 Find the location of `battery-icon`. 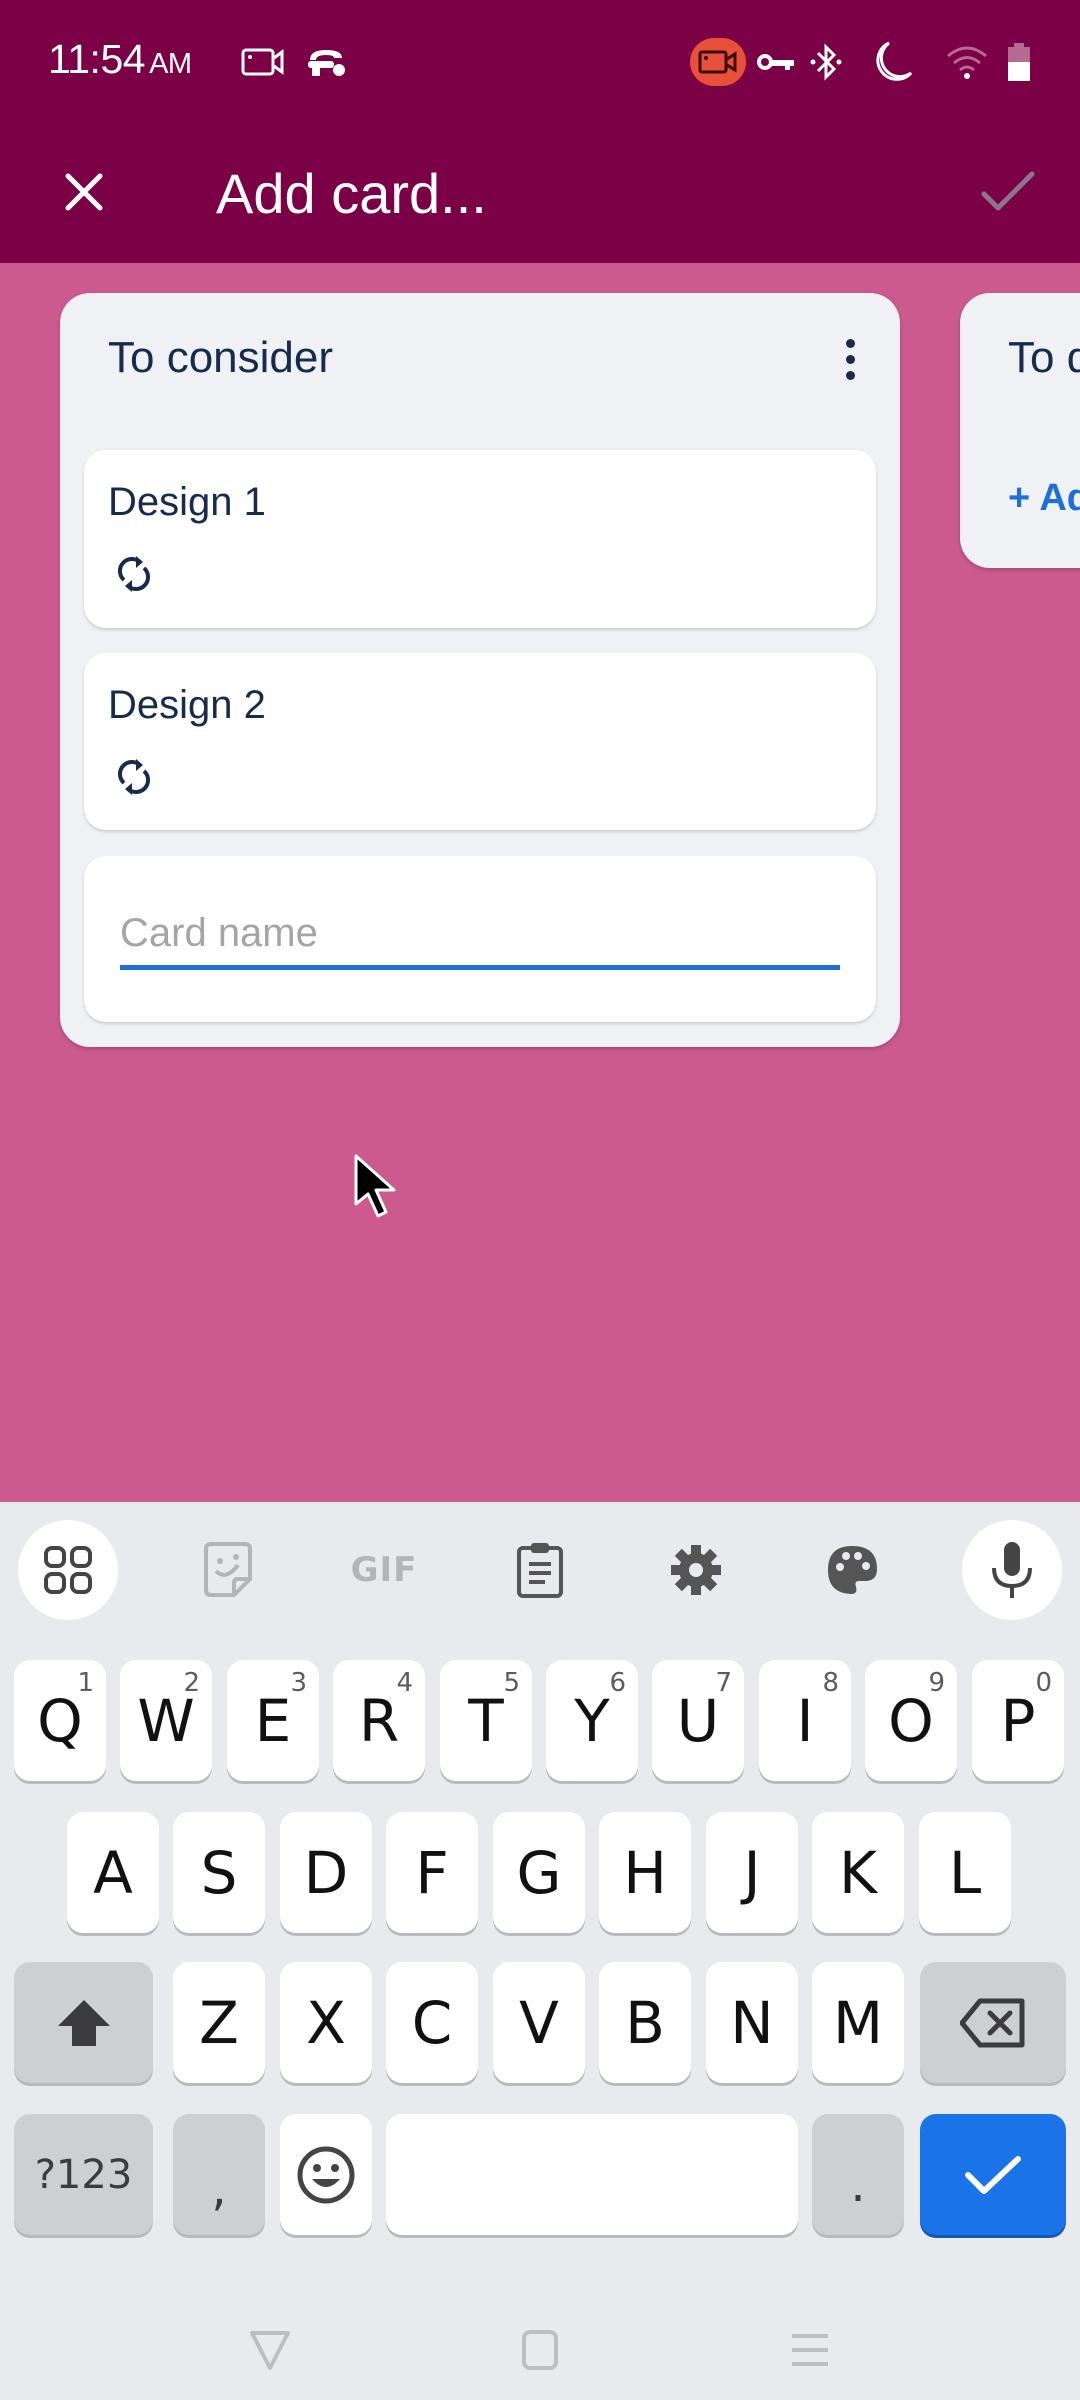

battery-icon is located at coordinates (1019, 62).